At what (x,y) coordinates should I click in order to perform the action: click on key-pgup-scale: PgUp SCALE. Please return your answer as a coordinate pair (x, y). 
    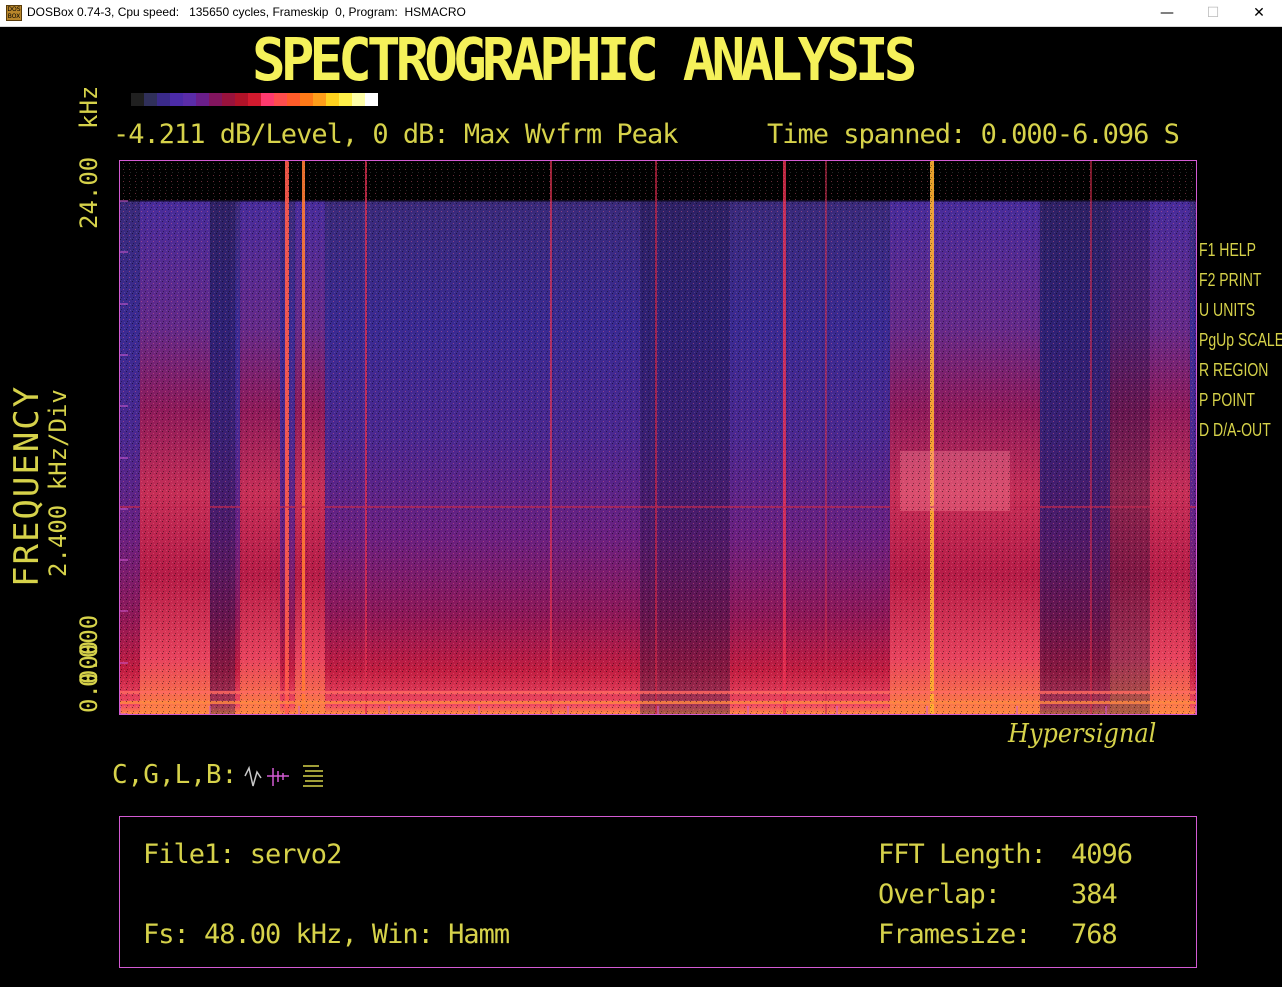
    Looking at the image, I should click on (1240, 340).